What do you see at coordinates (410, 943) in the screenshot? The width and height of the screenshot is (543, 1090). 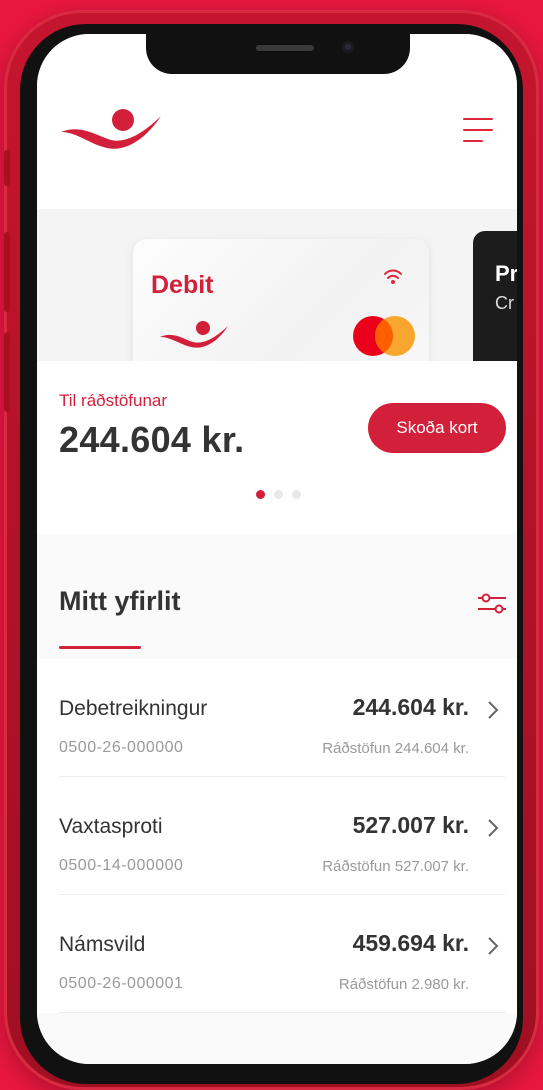 I see `account-balance: 459.694 kr.` at bounding box center [410, 943].